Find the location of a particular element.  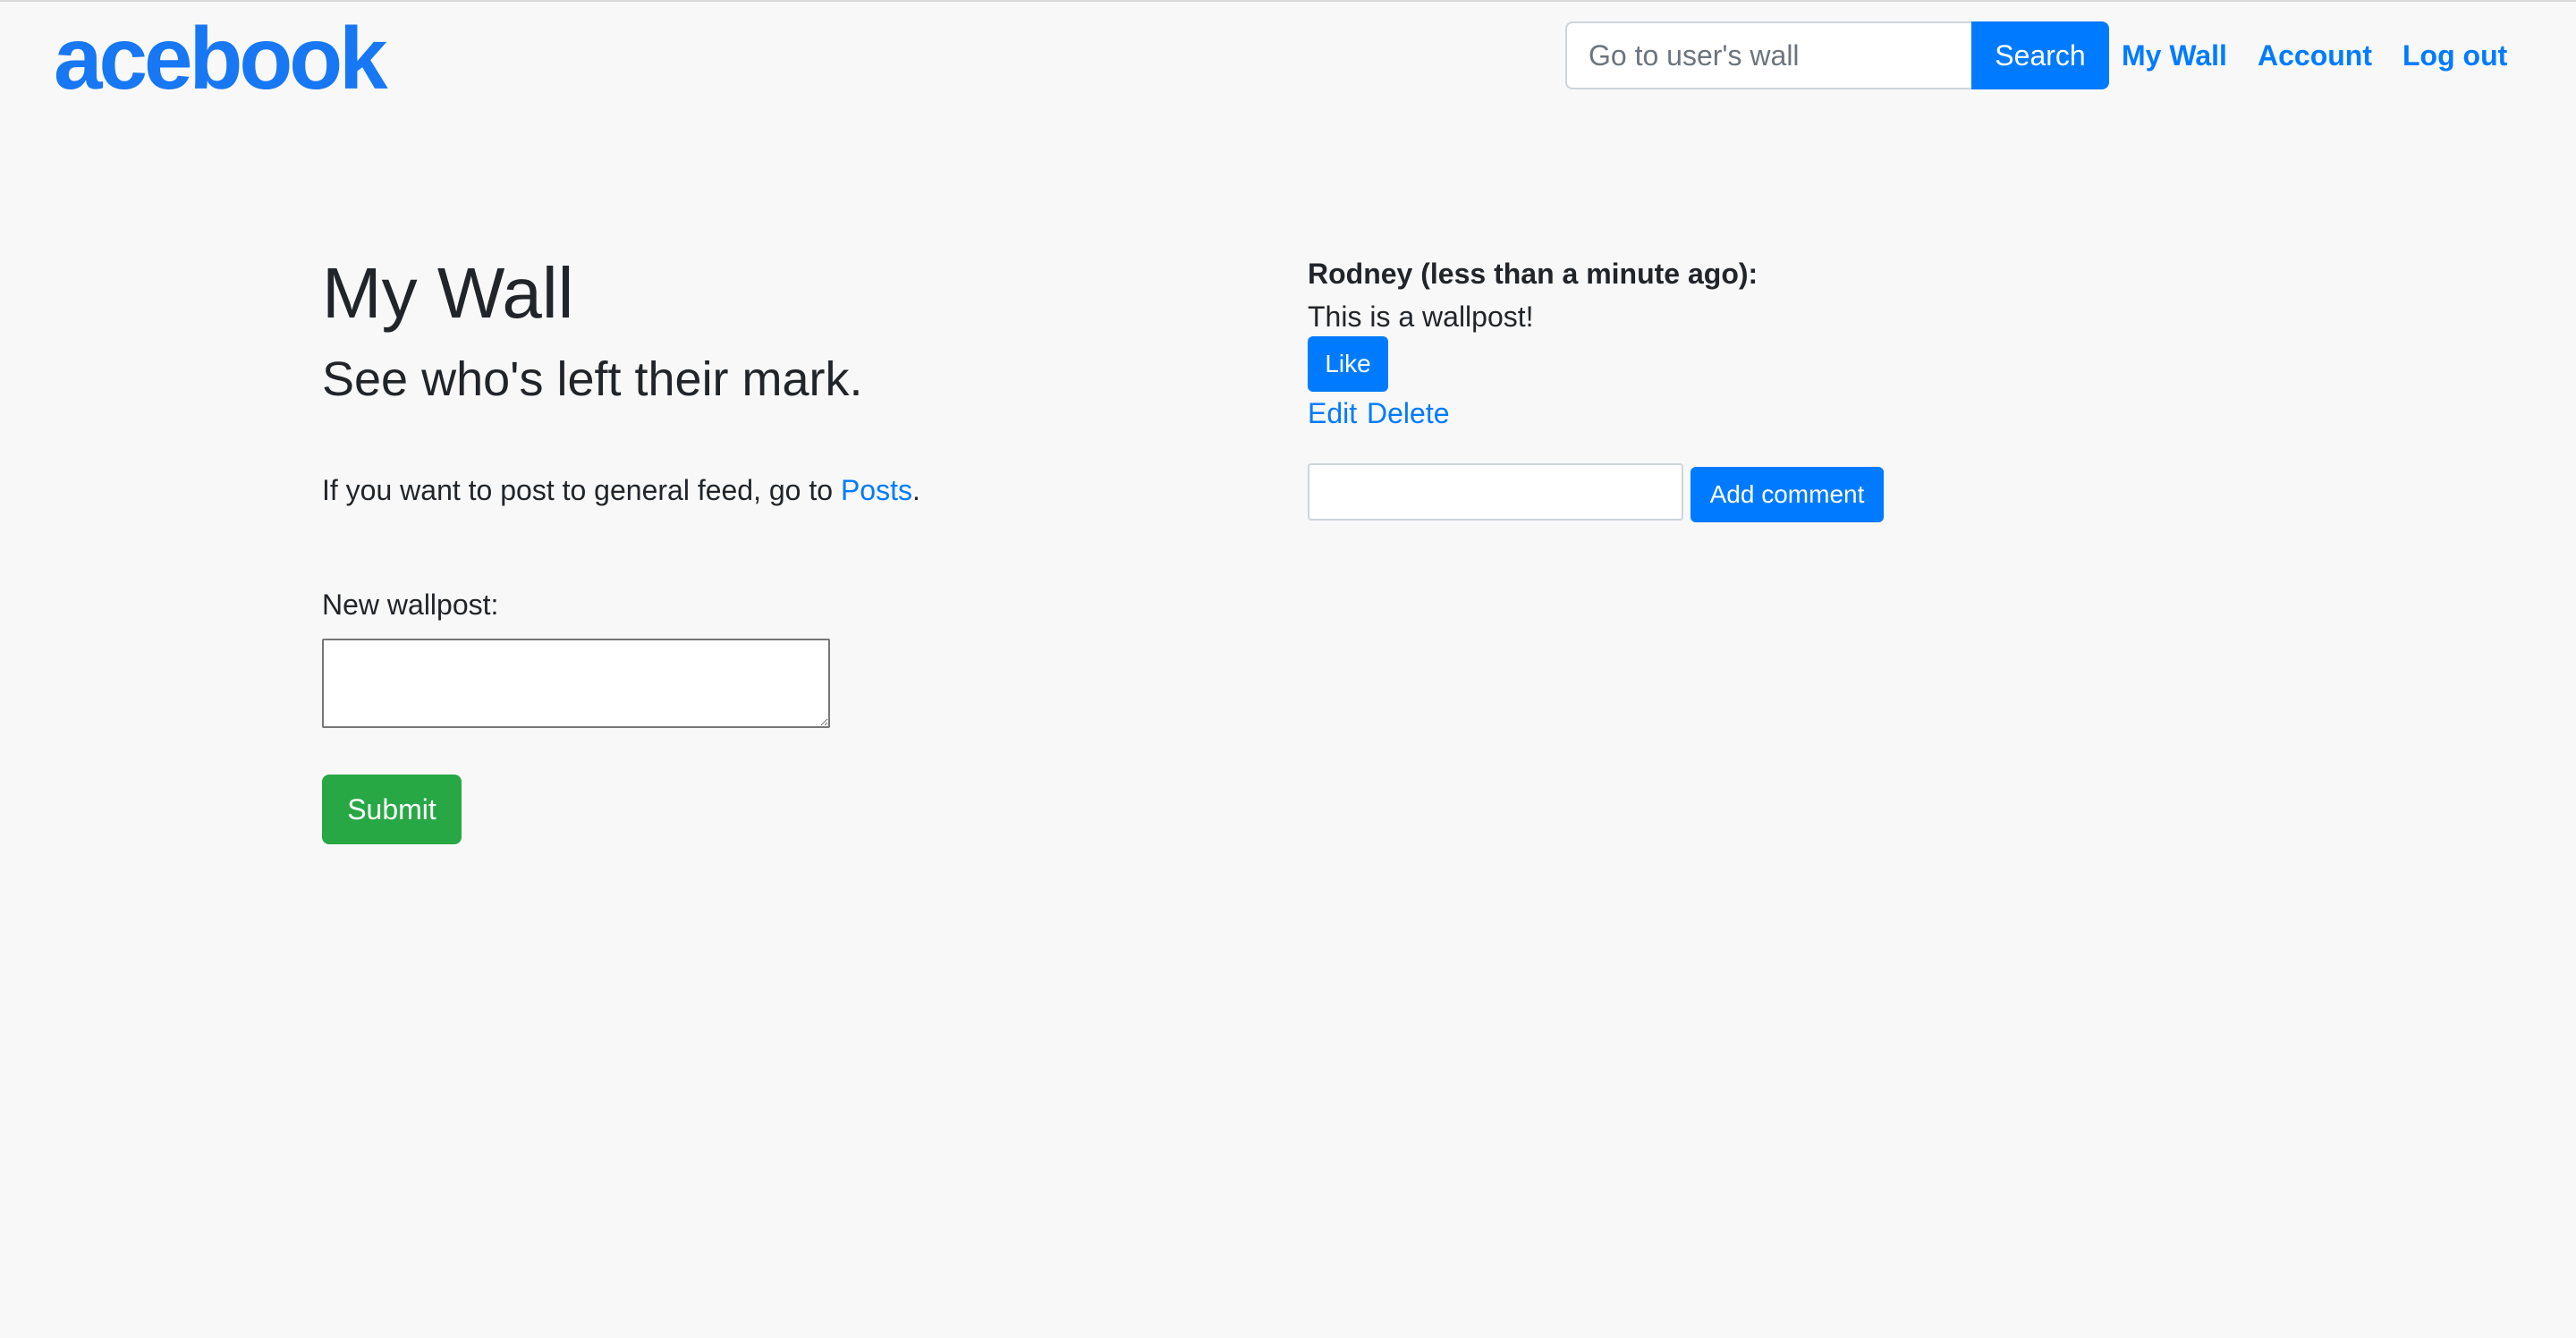

nav-account-link: Account is located at coordinates (2315, 55).